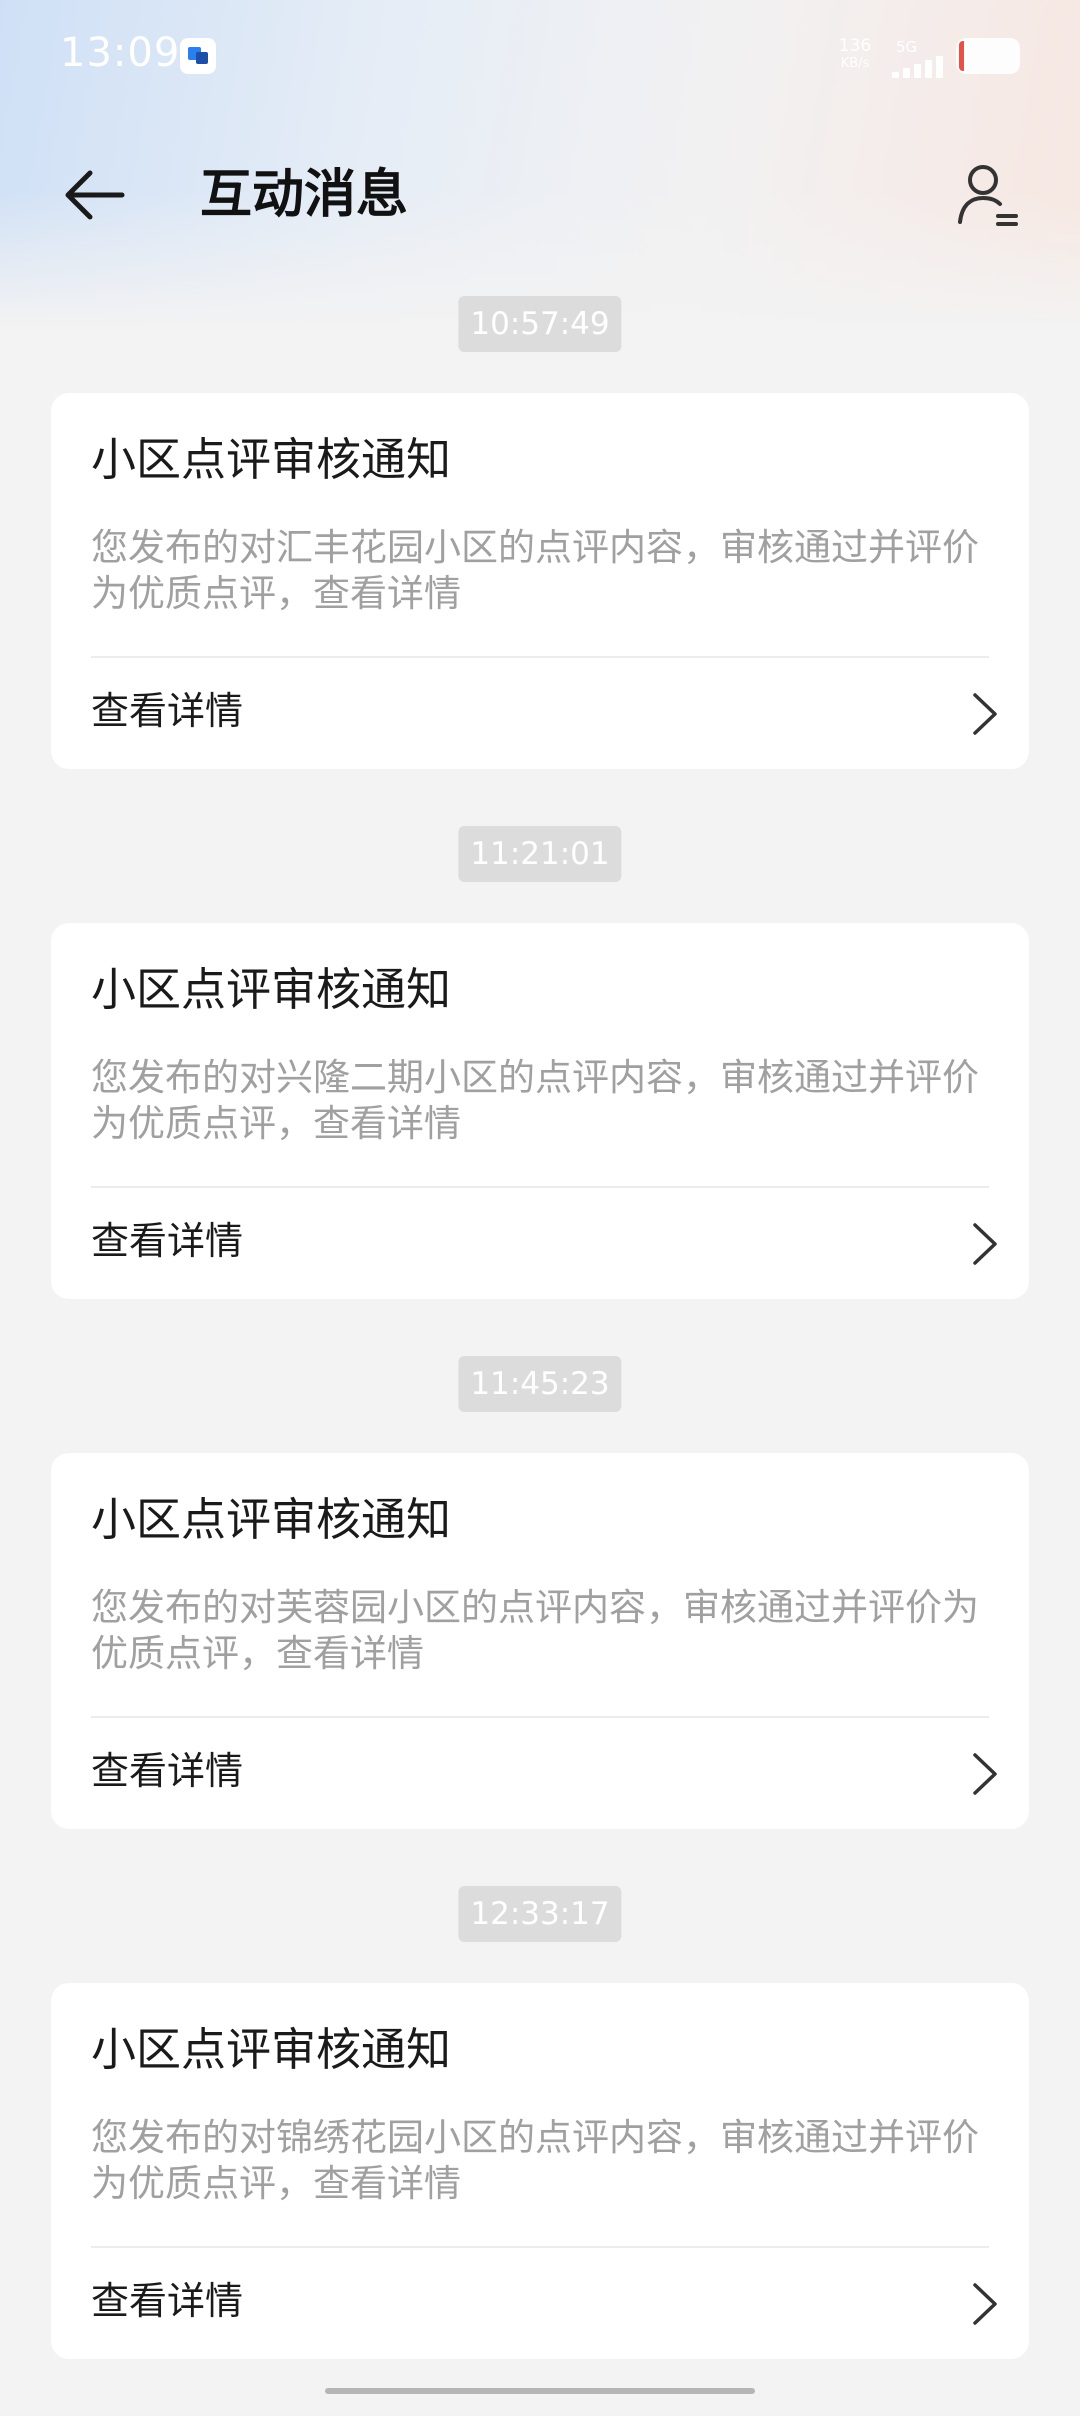 This screenshot has width=1080, height=2416. I want to click on card-description: 您发布的对锦绣花园小区的点评内容，审核通过并评价为优质点评，查看详情, so click(535, 2160).